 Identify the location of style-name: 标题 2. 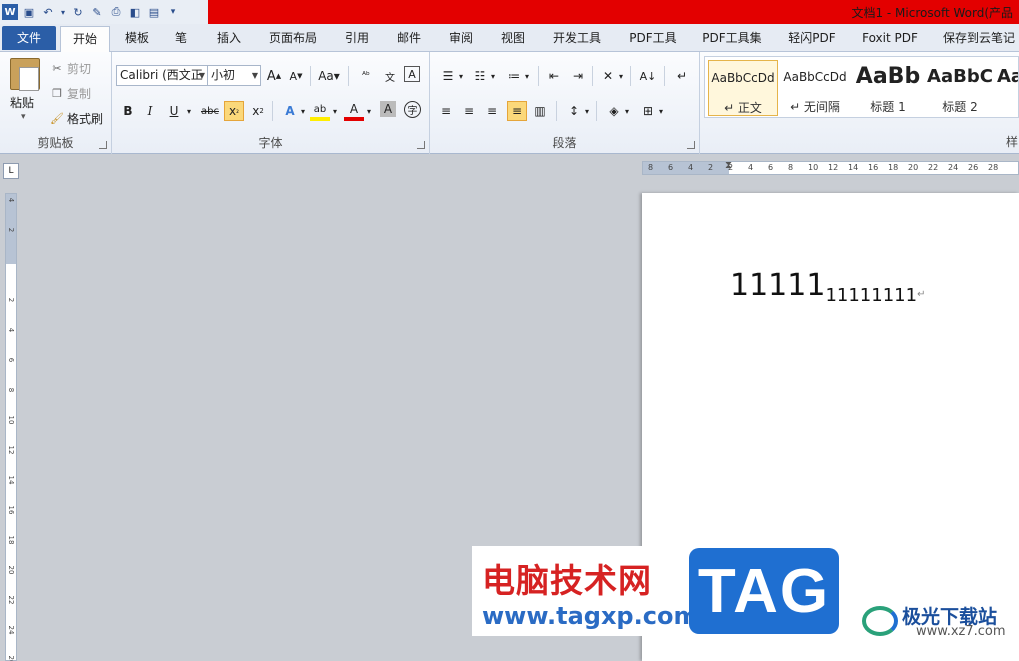
(960, 107).